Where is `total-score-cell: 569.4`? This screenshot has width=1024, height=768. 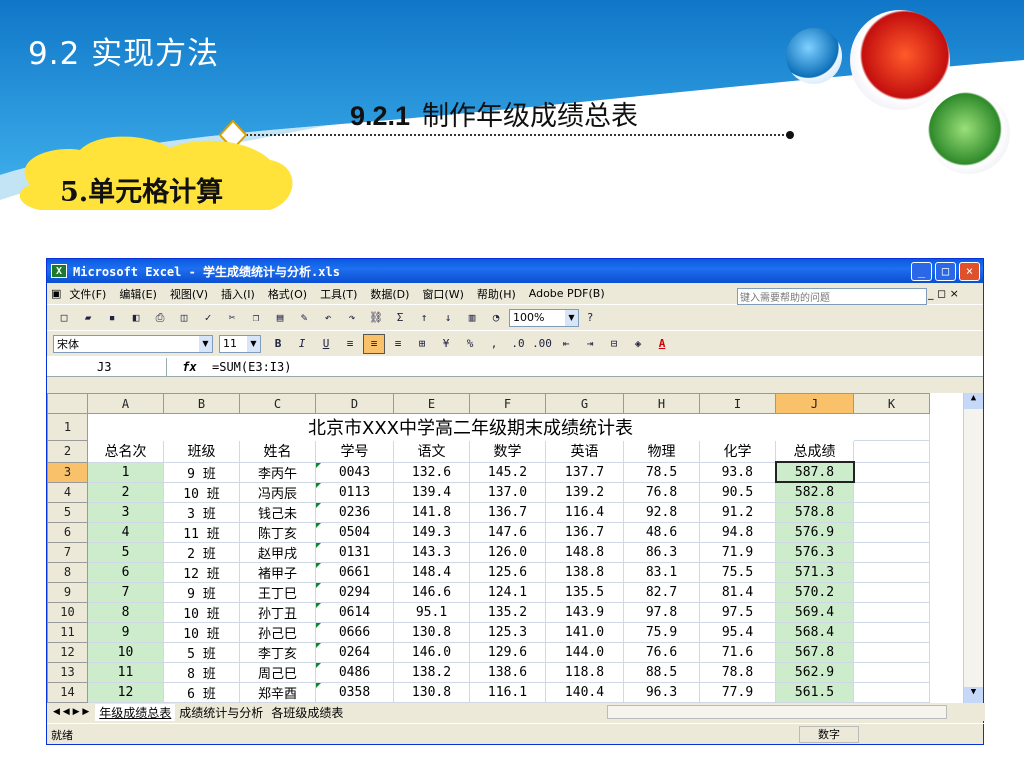
total-score-cell: 569.4 is located at coordinates (814, 612).